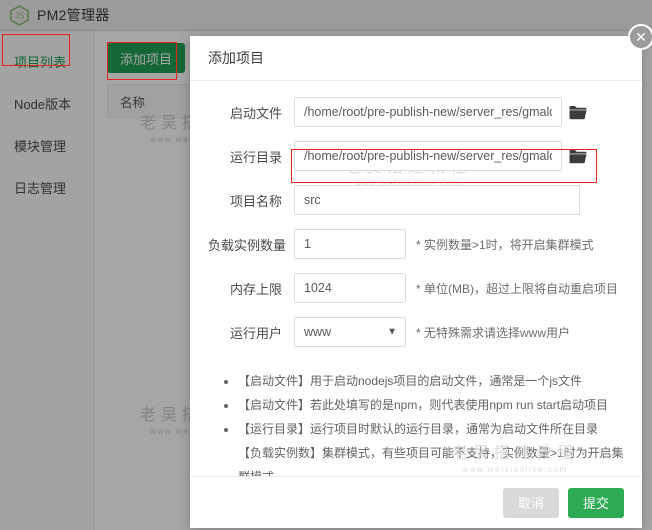 This screenshot has height=530, width=652. Describe the element at coordinates (428, 156) in the screenshot. I see `run-dir-input` at that location.